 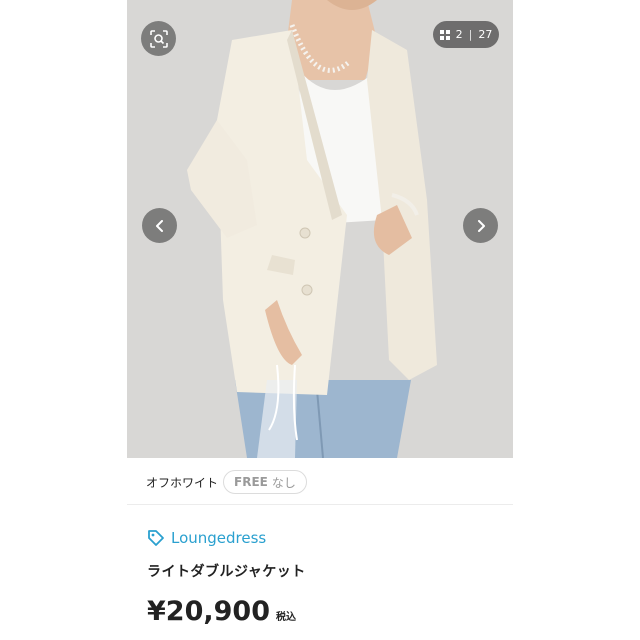 I want to click on next-image-button, so click(x=480, y=225).